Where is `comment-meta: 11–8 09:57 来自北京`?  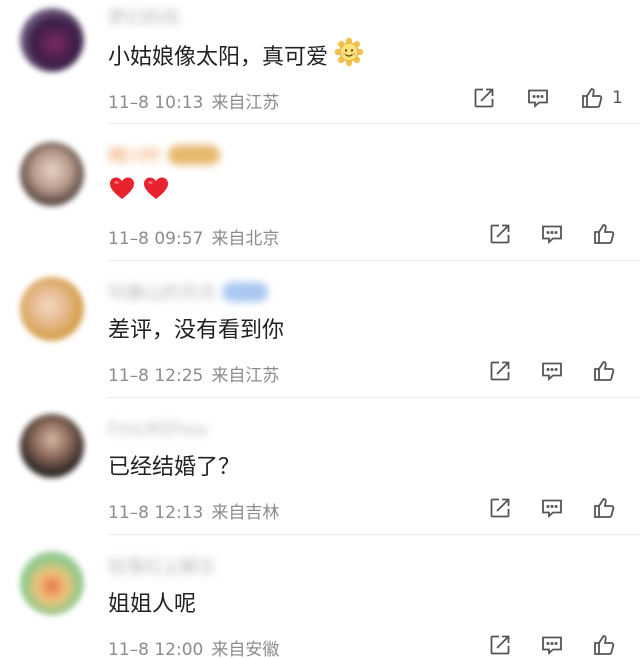 comment-meta: 11–8 09:57 来自北京 is located at coordinates (193, 236).